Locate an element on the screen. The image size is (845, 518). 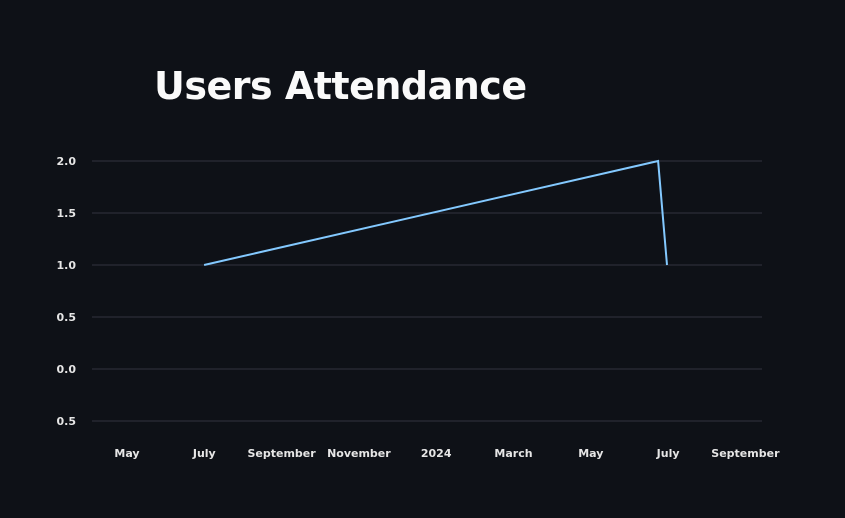
y-tick-label: 1.0 is located at coordinates (67, 265).